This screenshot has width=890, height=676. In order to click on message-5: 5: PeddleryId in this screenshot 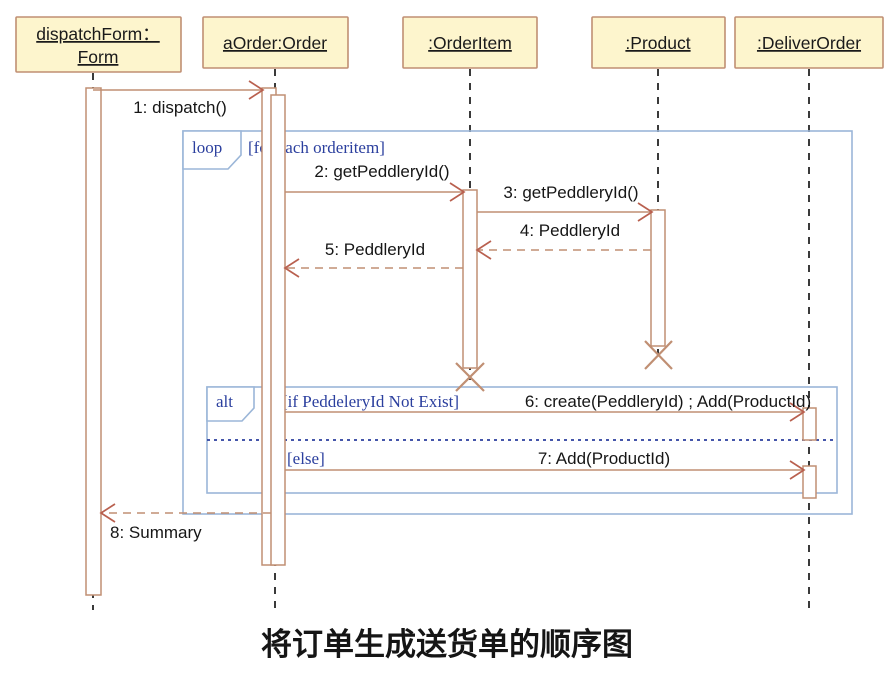, I will do `click(373, 259)`.